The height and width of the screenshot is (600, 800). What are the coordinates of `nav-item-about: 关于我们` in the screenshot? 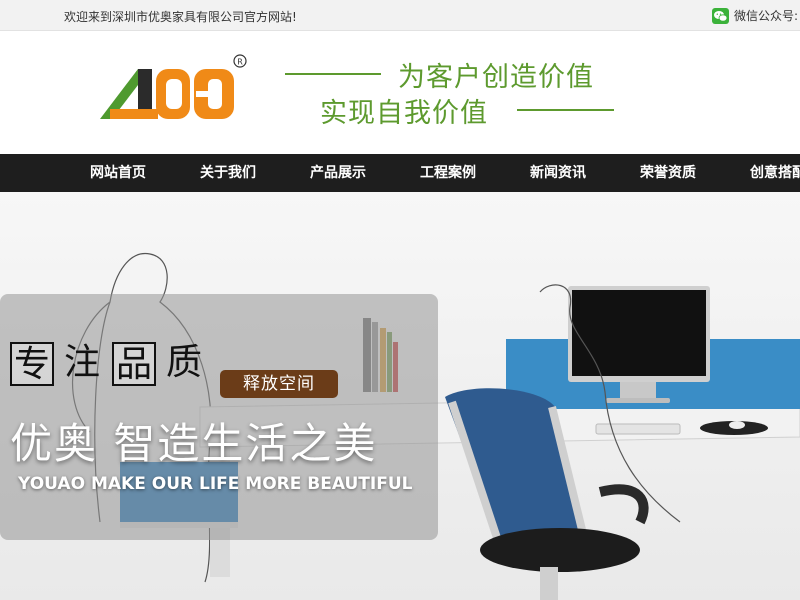 It's located at (228, 173).